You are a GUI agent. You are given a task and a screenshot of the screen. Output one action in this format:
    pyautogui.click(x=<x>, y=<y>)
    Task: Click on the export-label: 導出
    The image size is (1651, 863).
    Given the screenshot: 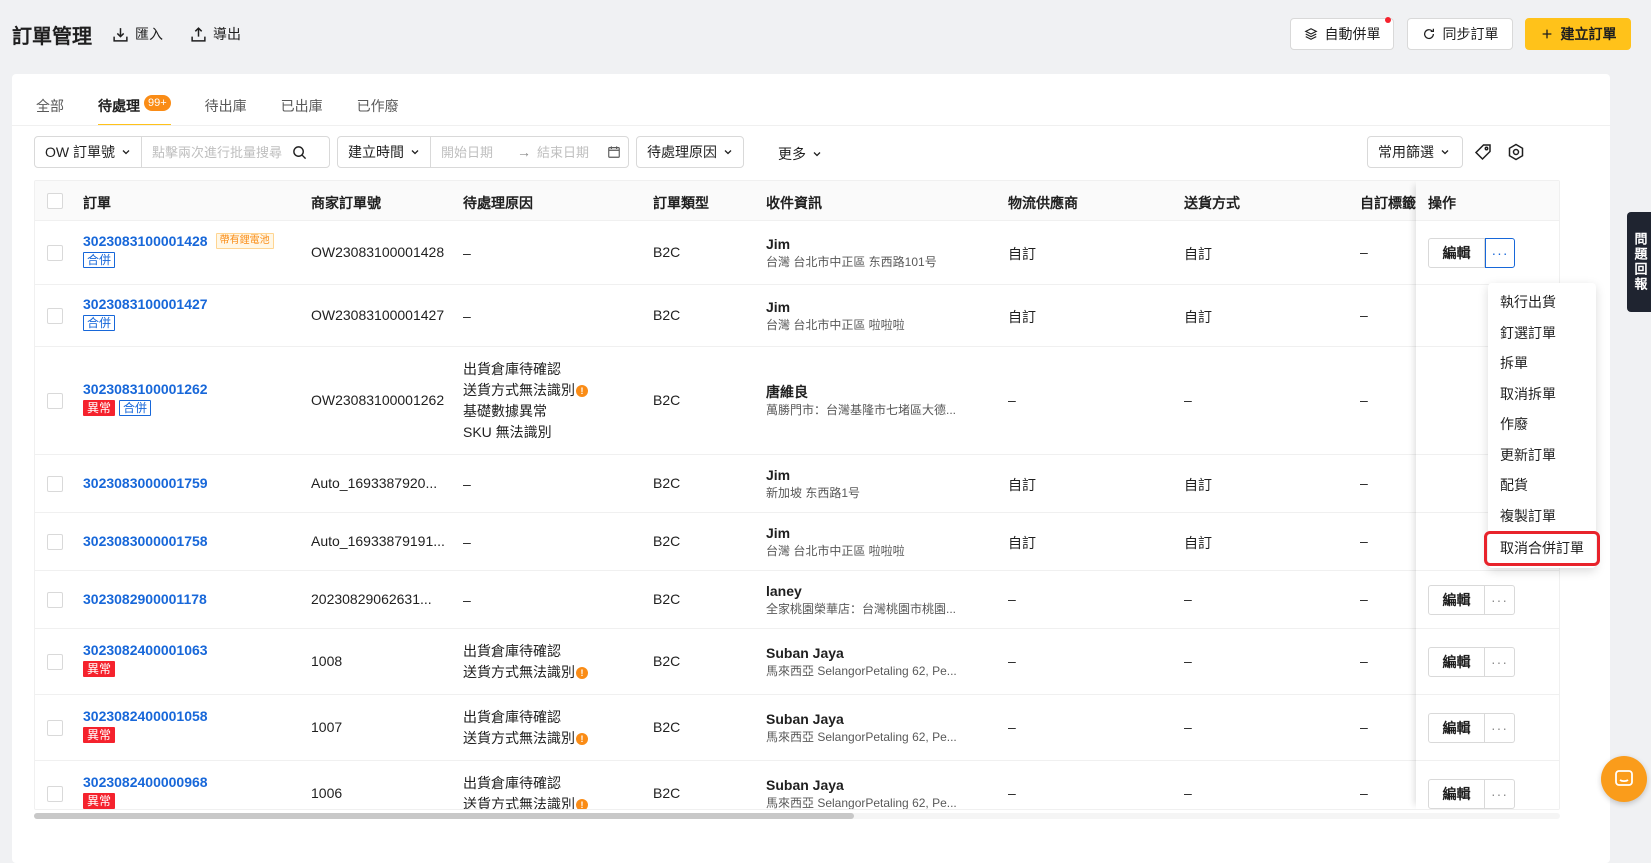 What is the action you would take?
    pyautogui.click(x=227, y=34)
    